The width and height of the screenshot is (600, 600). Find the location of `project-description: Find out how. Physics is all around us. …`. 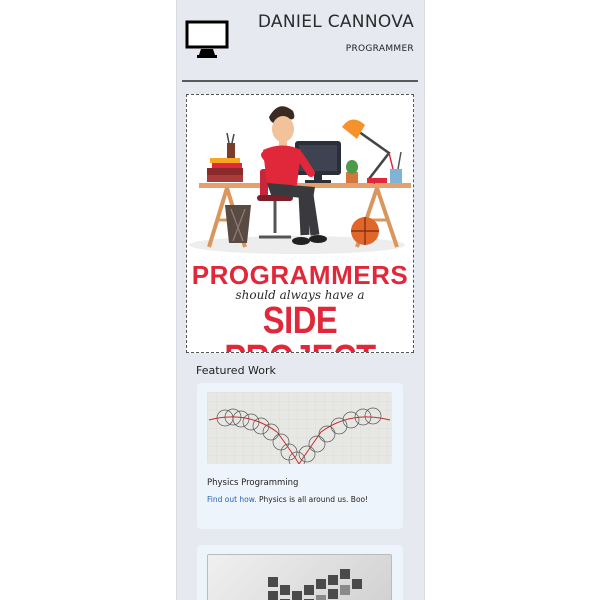

project-description: Find out how. Physics is all around us. … is located at coordinates (287, 499).